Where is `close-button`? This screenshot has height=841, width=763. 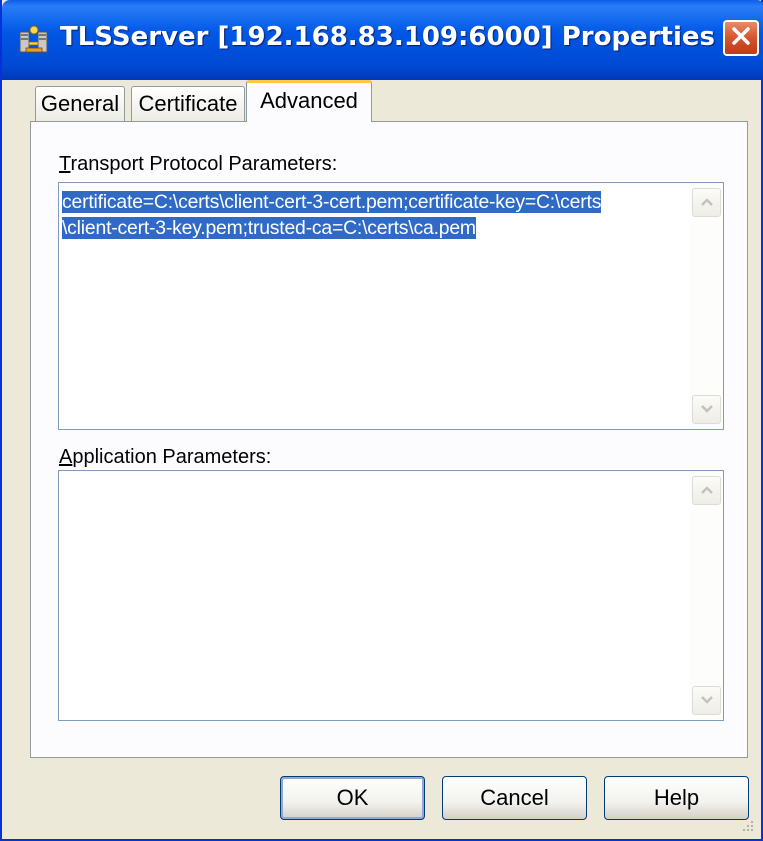 close-button is located at coordinates (741, 38).